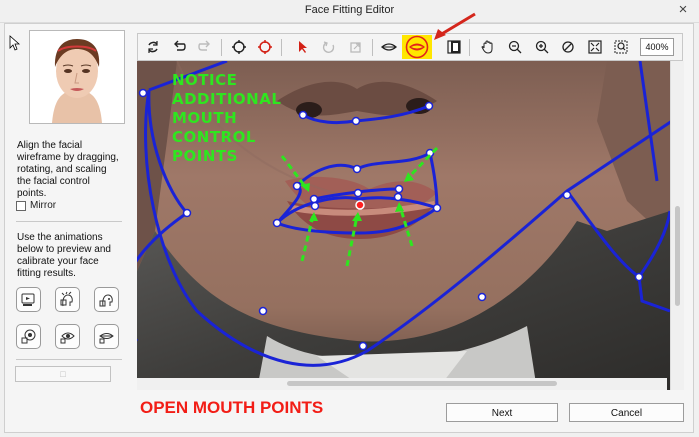 This screenshot has height=437, width=699. What do you see at coordinates (205, 47) in the screenshot?
I see `redo-icon` at bounding box center [205, 47].